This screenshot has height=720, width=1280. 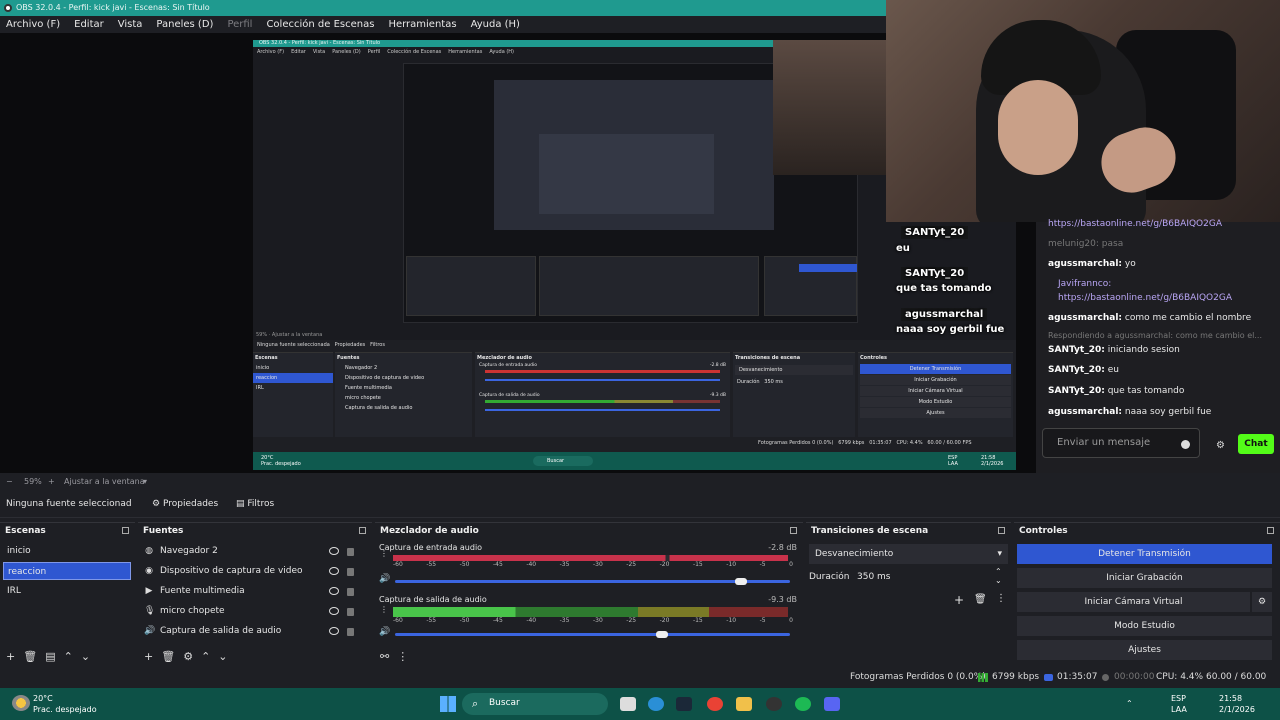 I want to click on link-icon: ⚯, so click(x=384, y=656).